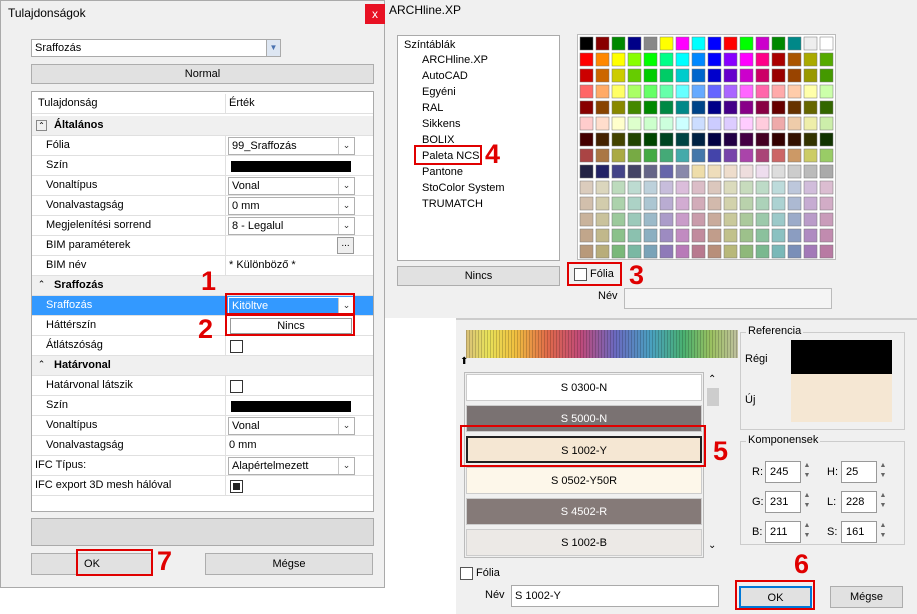  Describe the element at coordinates (202, 486) in the screenshot. I see `row-ifc-mesh: IFC export 3D mesh hálóval` at that location.